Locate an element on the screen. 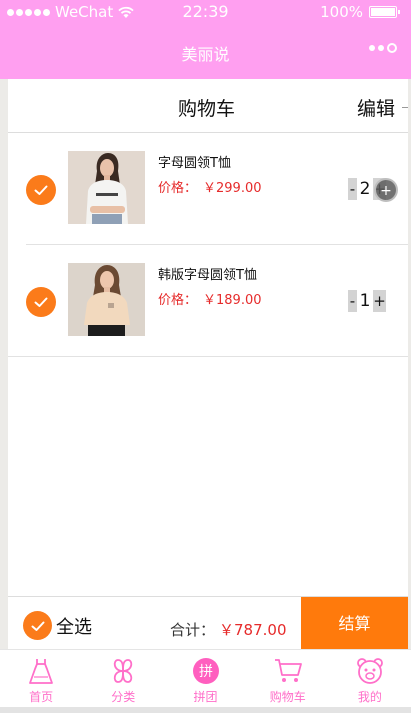 The width and height of the screenshot is (411, 713). tab-category: 分类 is located at coordinates (123, 678).